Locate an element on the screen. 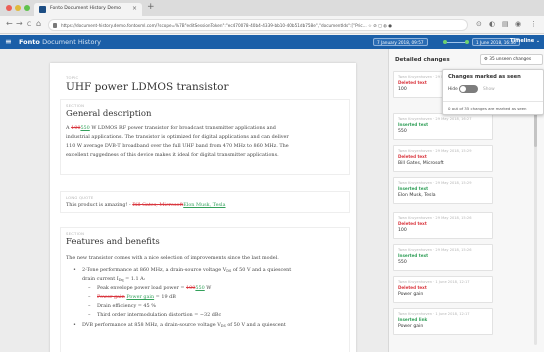 Image resolution: width=544 pixels, height=352 pixels. text-run: drain current I is located at coordinates (100, 279).